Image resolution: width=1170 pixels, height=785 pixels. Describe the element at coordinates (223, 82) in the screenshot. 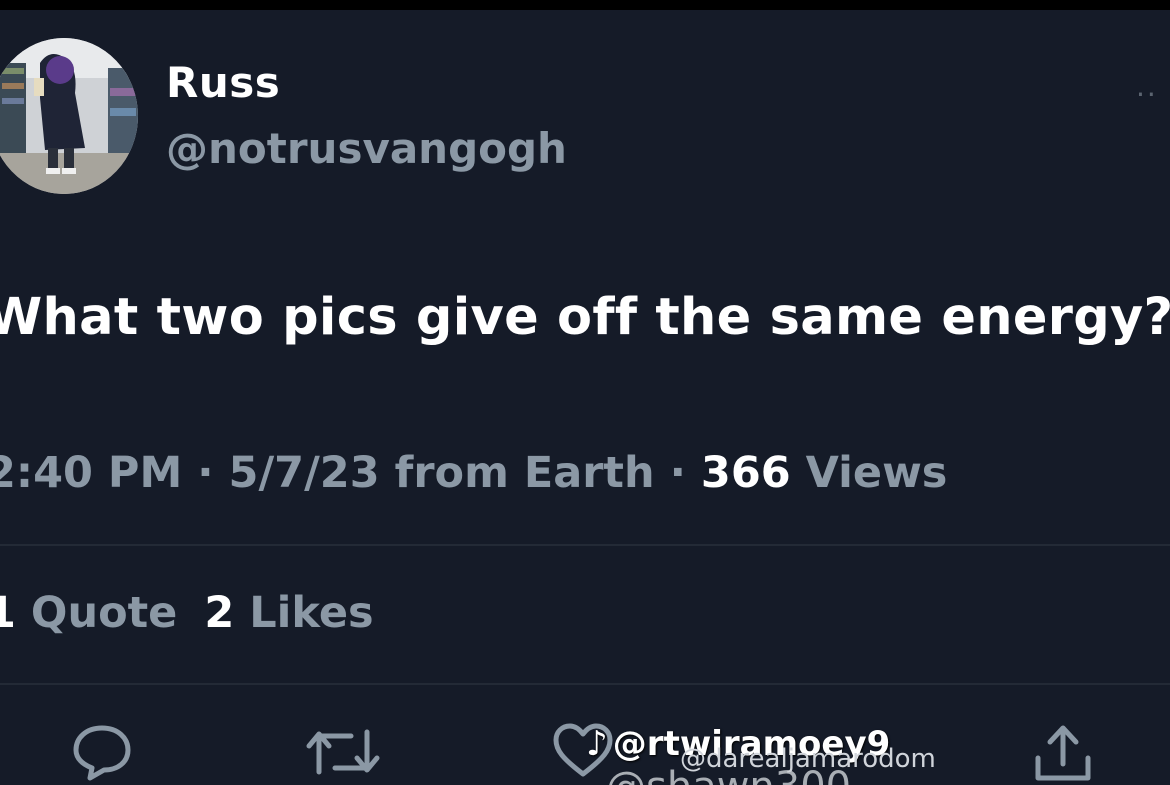

I see `display-name: Russ` at that location.